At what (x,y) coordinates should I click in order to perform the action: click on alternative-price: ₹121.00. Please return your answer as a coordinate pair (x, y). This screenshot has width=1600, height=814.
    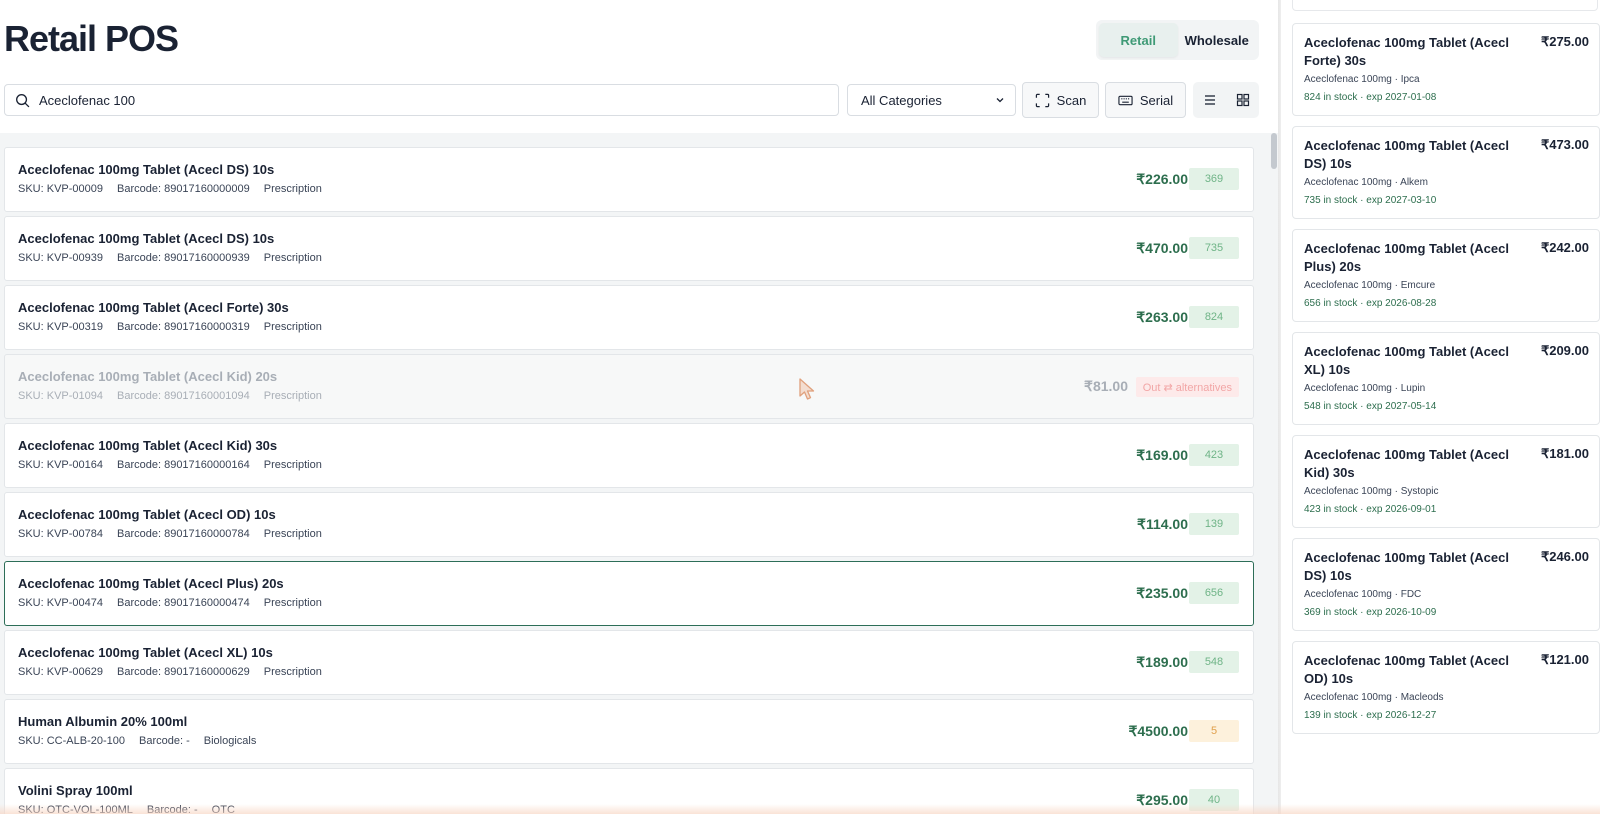
    Looking at the image, I should click on (1564, 659).